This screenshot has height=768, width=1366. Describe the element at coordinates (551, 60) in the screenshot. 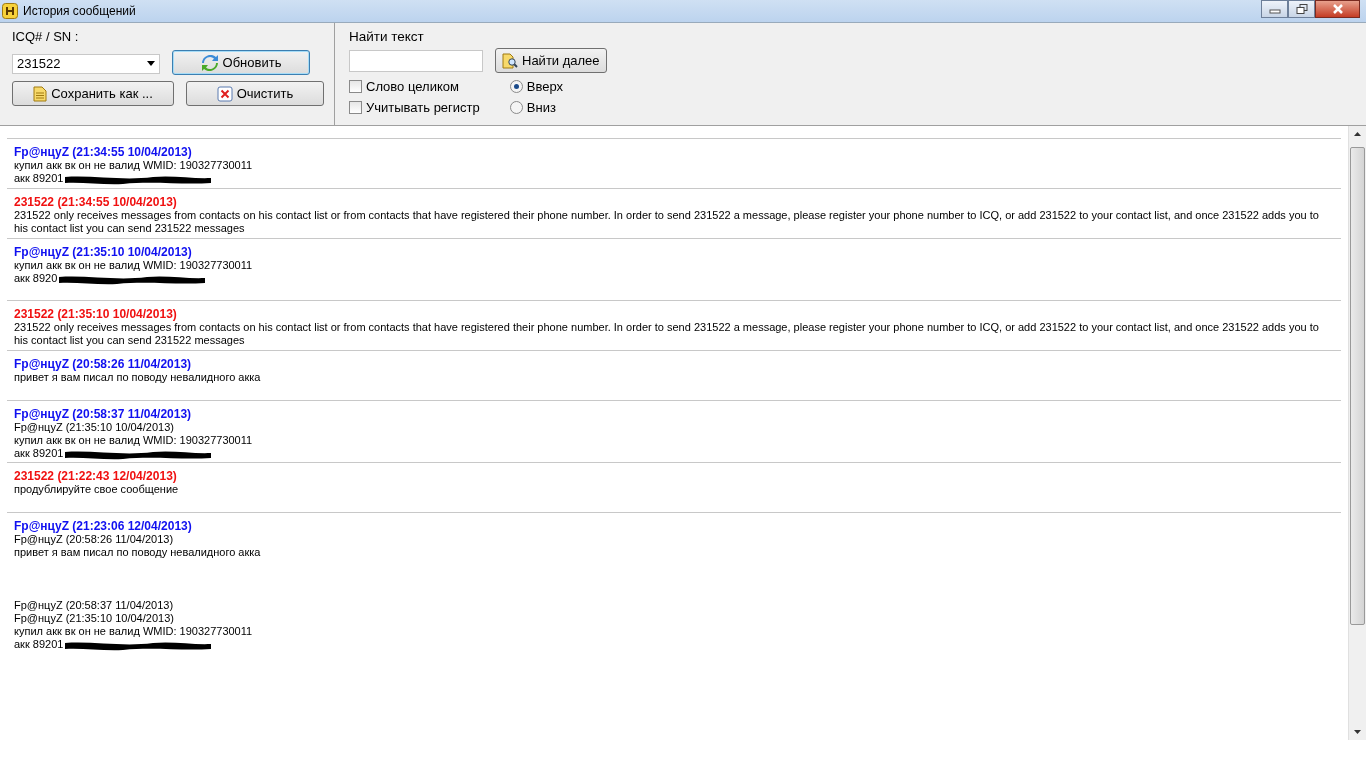

I see `find-next-button: Найти далее` at that location.